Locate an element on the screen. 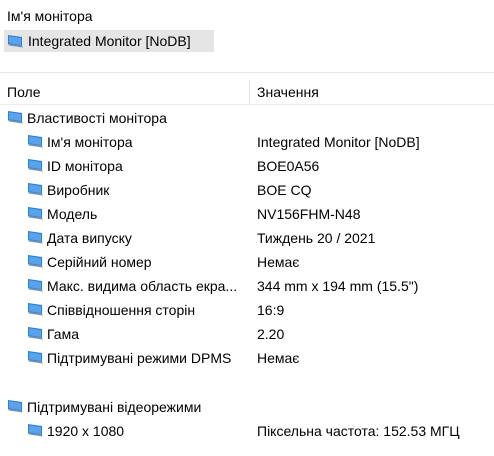 The width and height of the screenshot is (494, 456). monitor-selector-label: Integrated Monitor [NoDB] is located at coordinates (109, 41).